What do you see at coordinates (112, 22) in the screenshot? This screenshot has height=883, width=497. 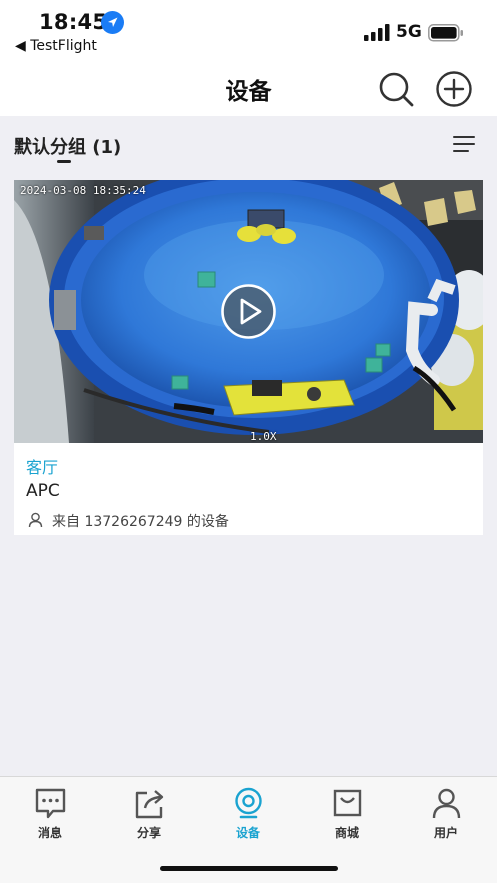 I see `location-arrow-icon` at bounding box center [112, 22].